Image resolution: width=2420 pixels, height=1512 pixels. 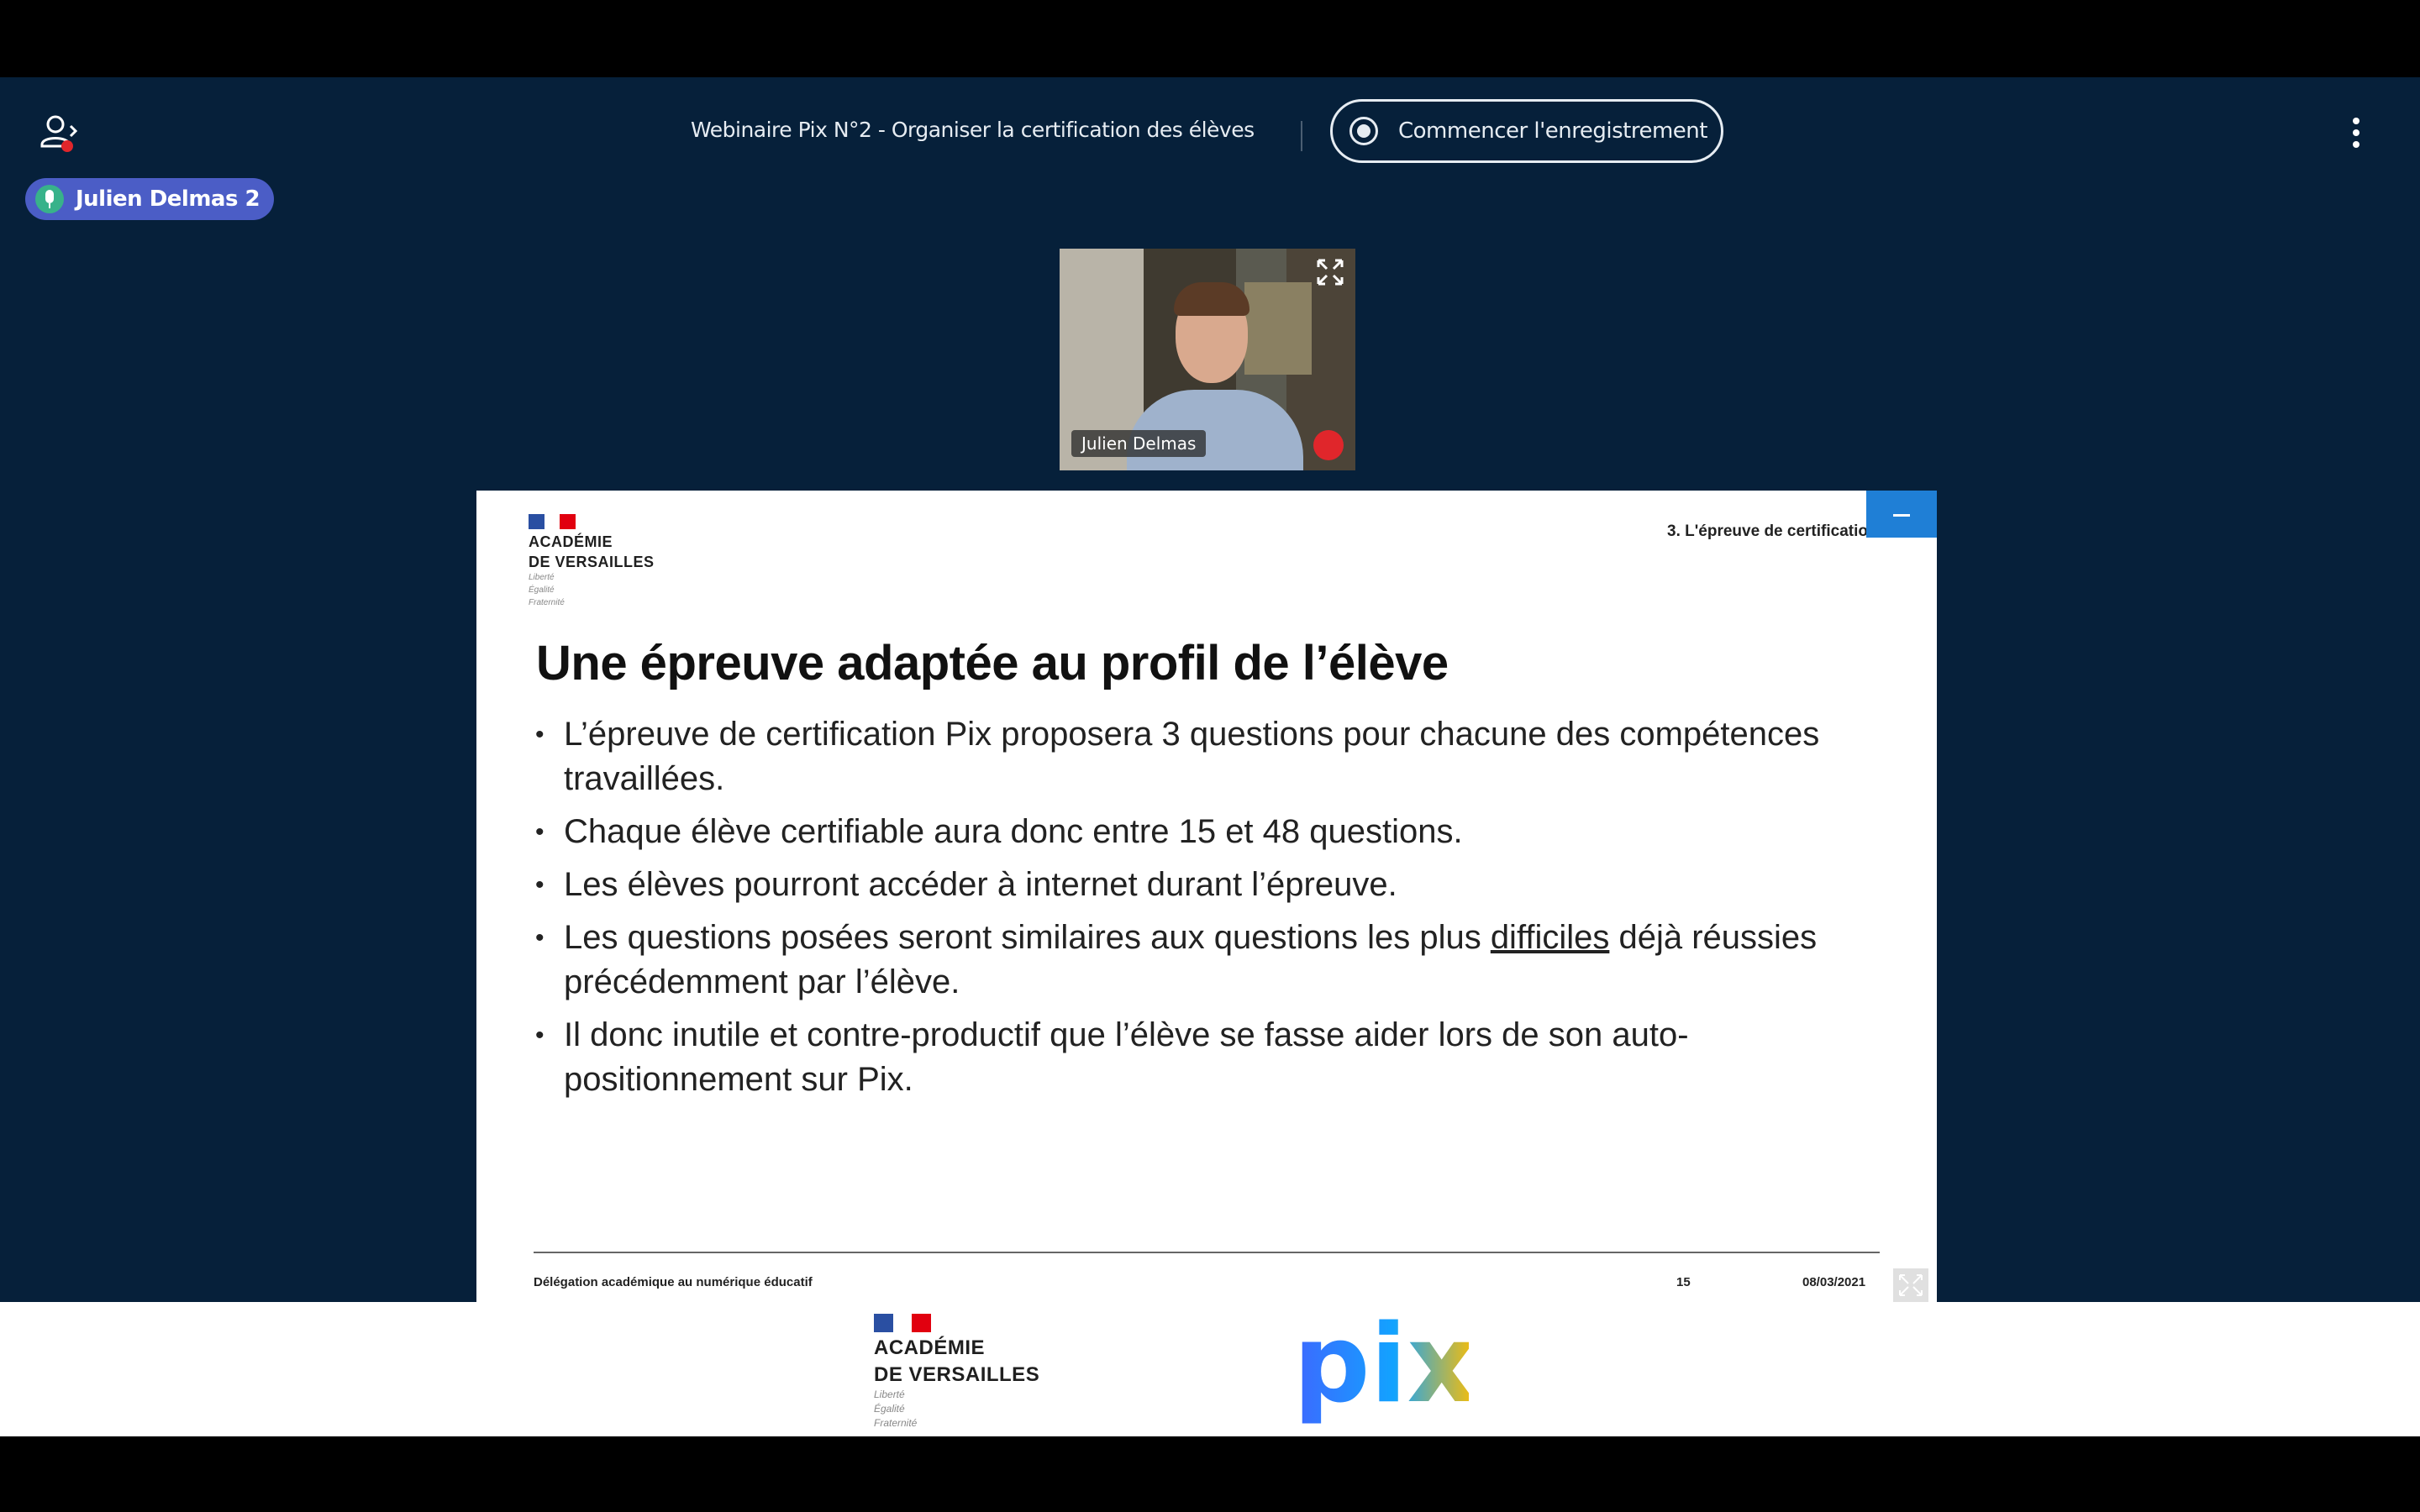 I want to click on topbar-divider, so click(x=1301, y=136).